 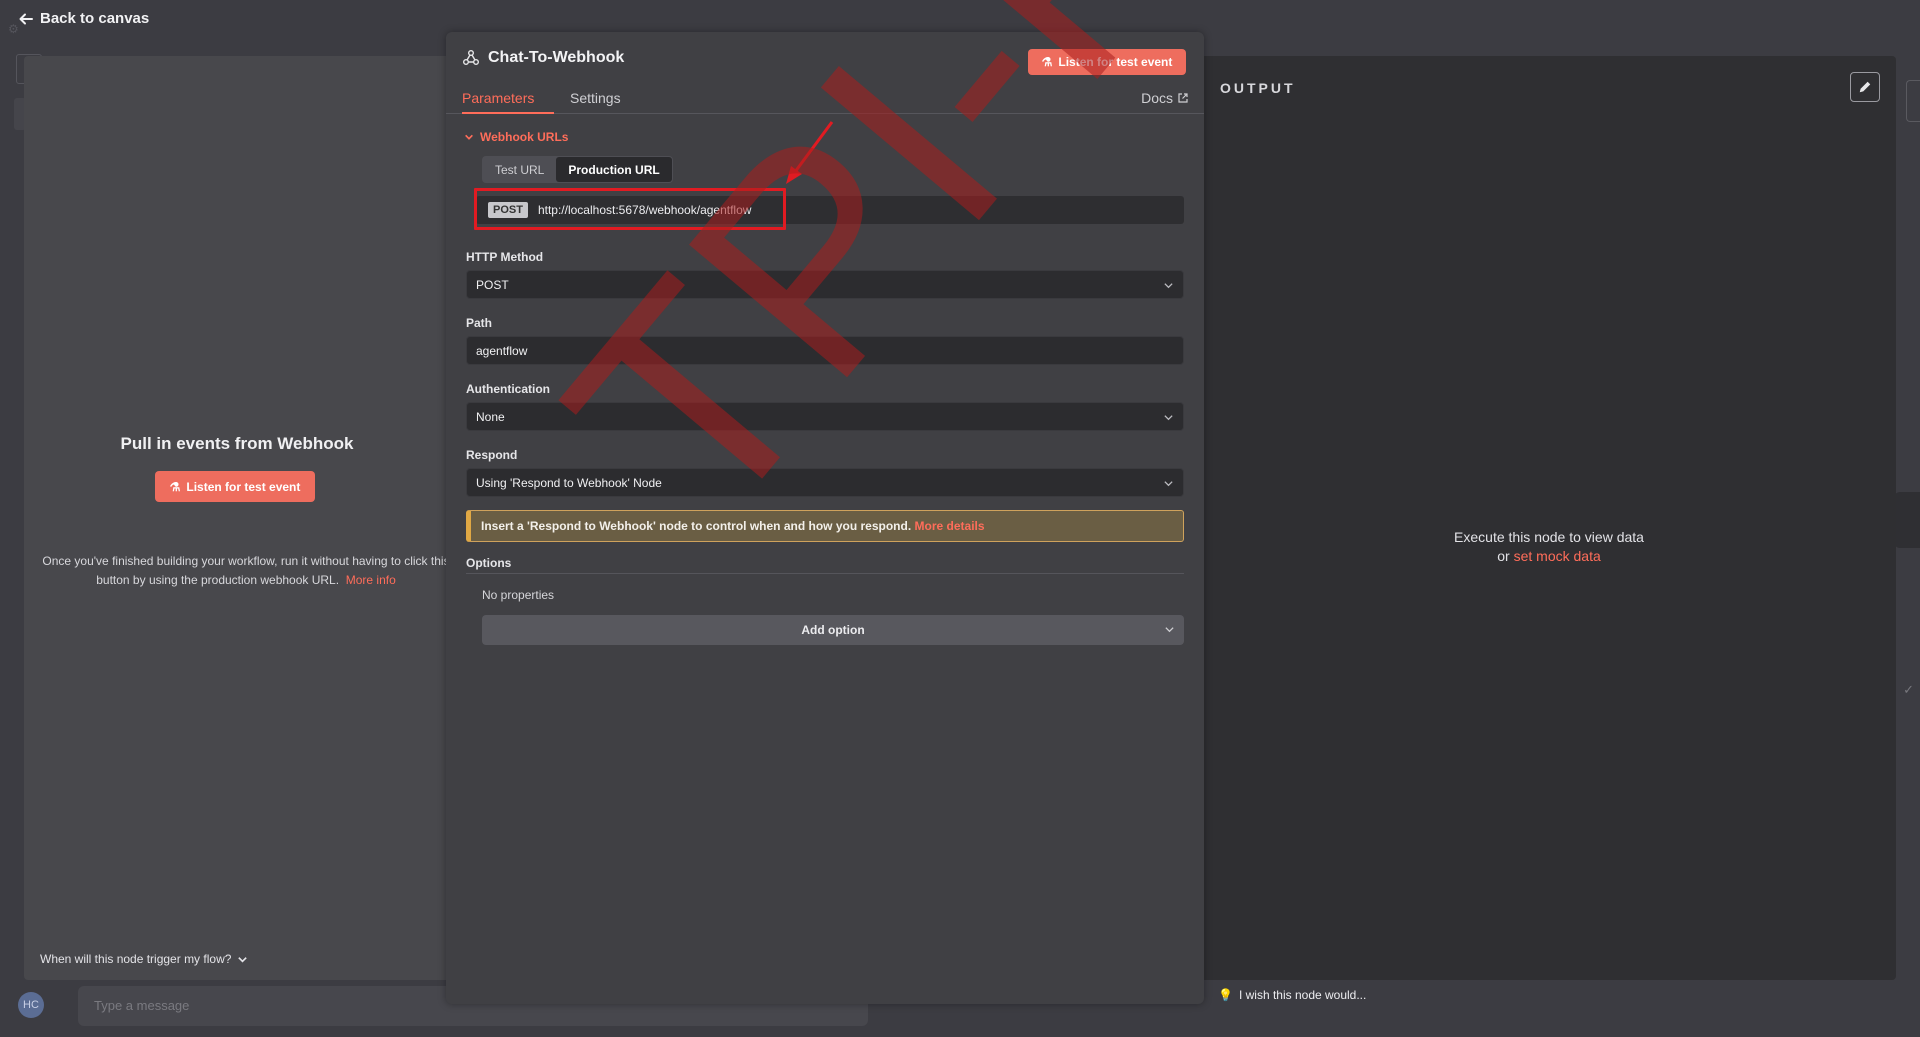 What do you see at coordinates (489, 563) in the screenshot?
I see `options-label: Options` at bounding box center [489, 563].